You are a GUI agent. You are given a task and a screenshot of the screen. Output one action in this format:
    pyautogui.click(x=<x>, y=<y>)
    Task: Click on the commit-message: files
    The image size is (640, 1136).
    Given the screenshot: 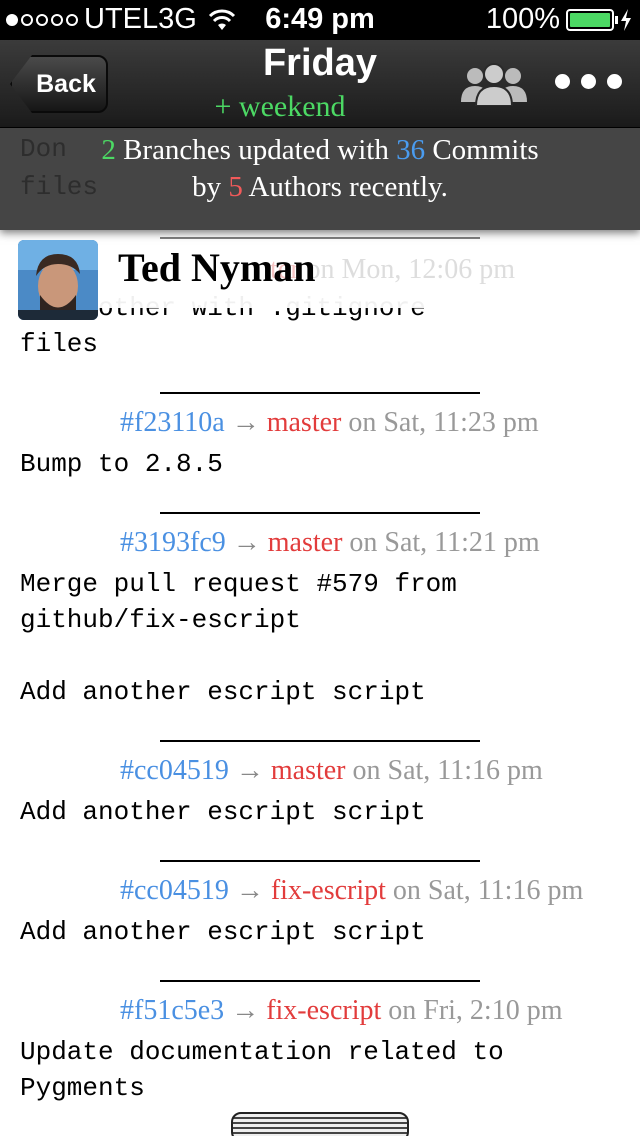 What is the action you would take?
    pyautogui.click(x=59, y=344)
    